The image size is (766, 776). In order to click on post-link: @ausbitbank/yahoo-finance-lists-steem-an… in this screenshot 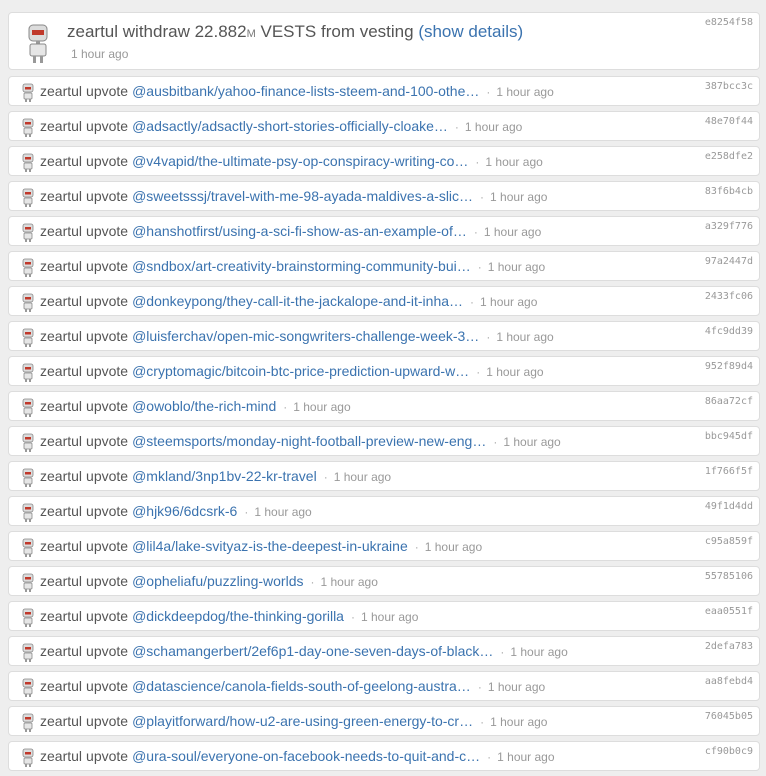, I will do `click(305, 91)`.